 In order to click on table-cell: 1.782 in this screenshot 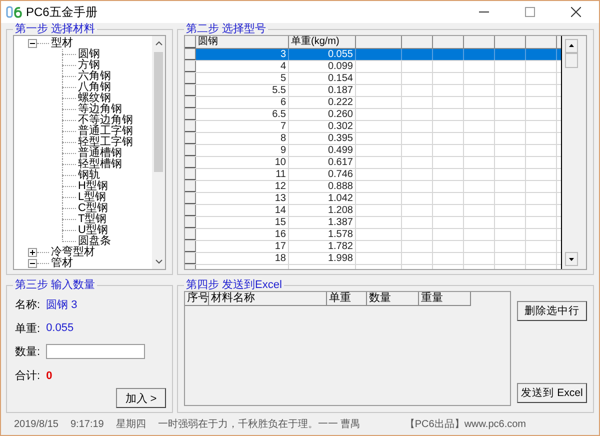, I will do `click(322, 246)`.